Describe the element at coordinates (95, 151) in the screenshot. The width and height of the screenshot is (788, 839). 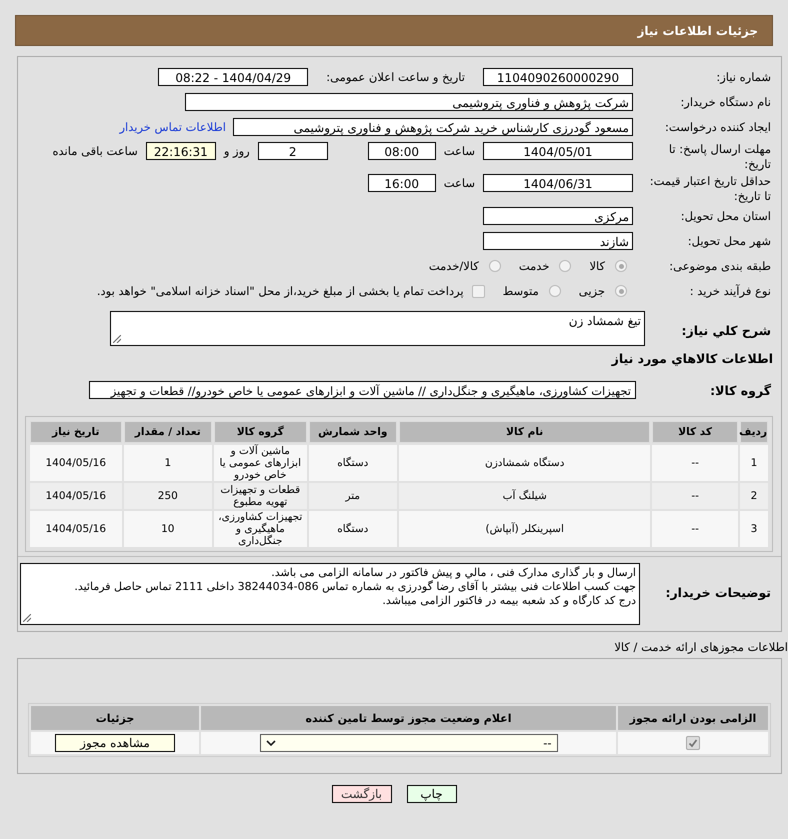
I see `remaining-label: ساعت باقی مانده` at that location.